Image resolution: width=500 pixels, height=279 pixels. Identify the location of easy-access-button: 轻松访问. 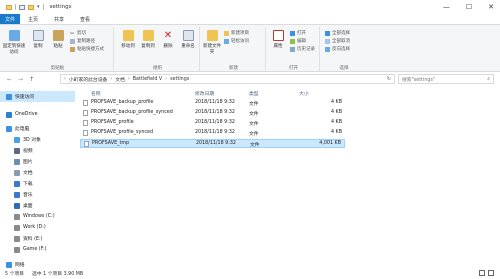
(236, 41).